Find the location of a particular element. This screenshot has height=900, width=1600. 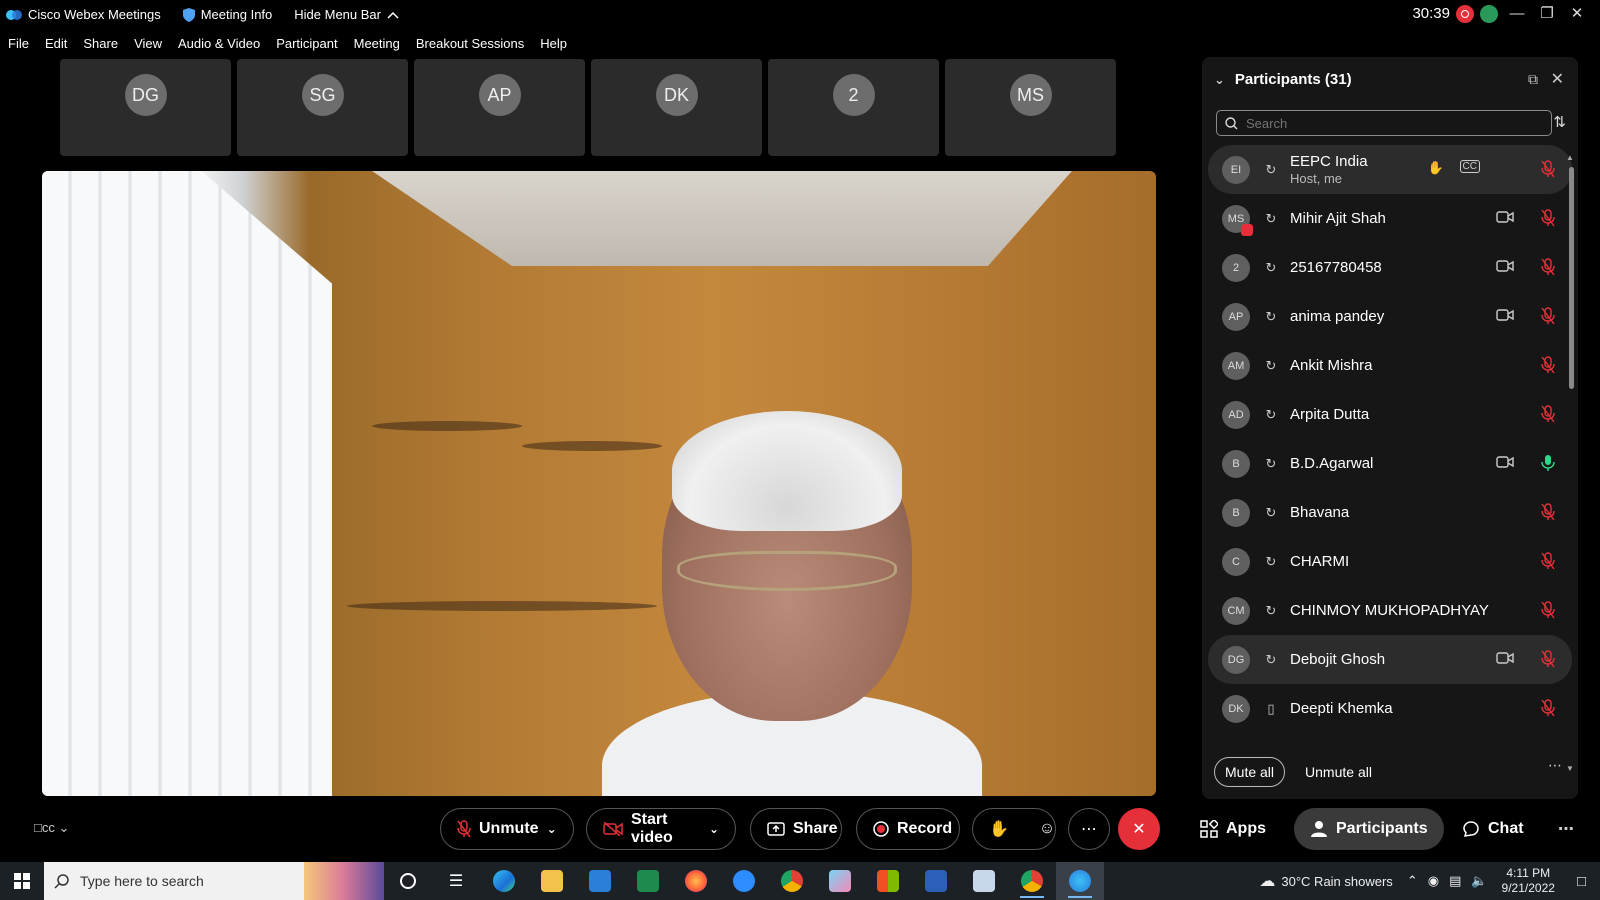

firefox-icon is located at coordinates (696, 881).